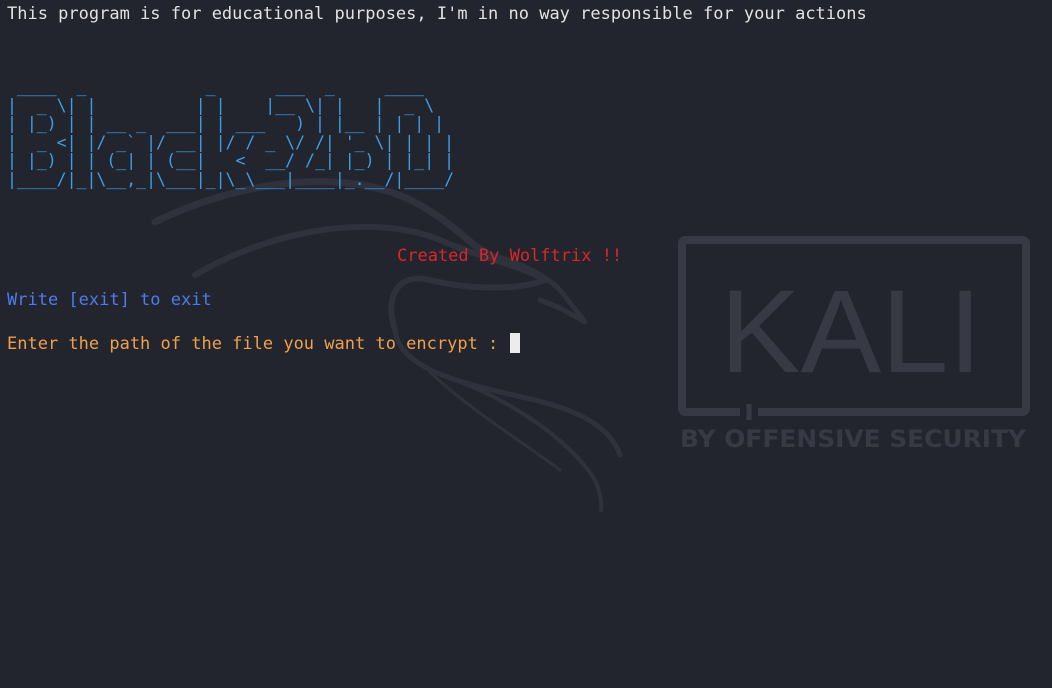  What do you see at coordinates (851, 332) in the screenshot?
I see `kali-watermark-text: KALI` at bounding box center [851, 332].